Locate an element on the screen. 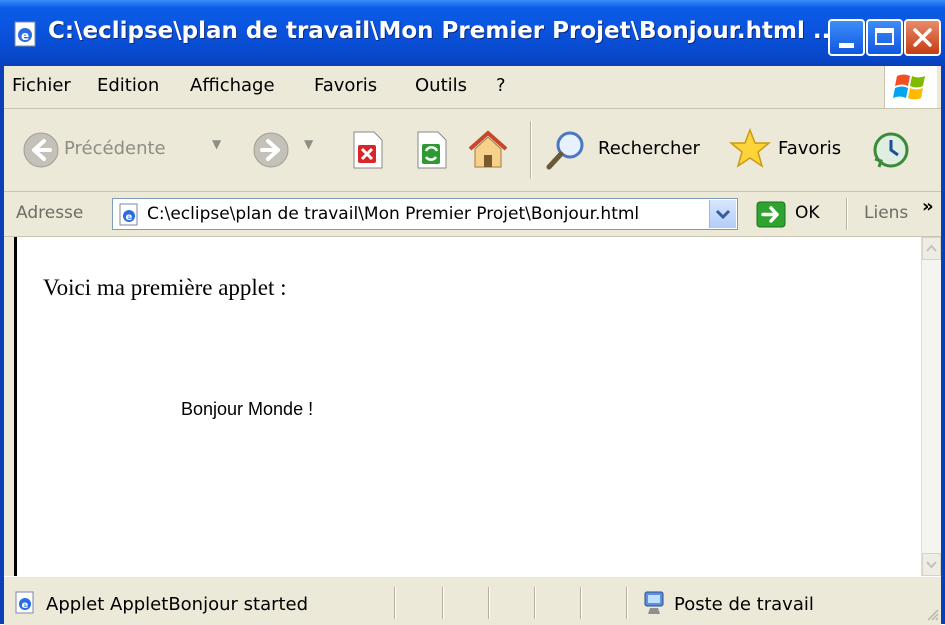 Image resolution: width=945 pixels, height=625 pixels. menu-affichage: Affichage is located at coordinates (232, 85).